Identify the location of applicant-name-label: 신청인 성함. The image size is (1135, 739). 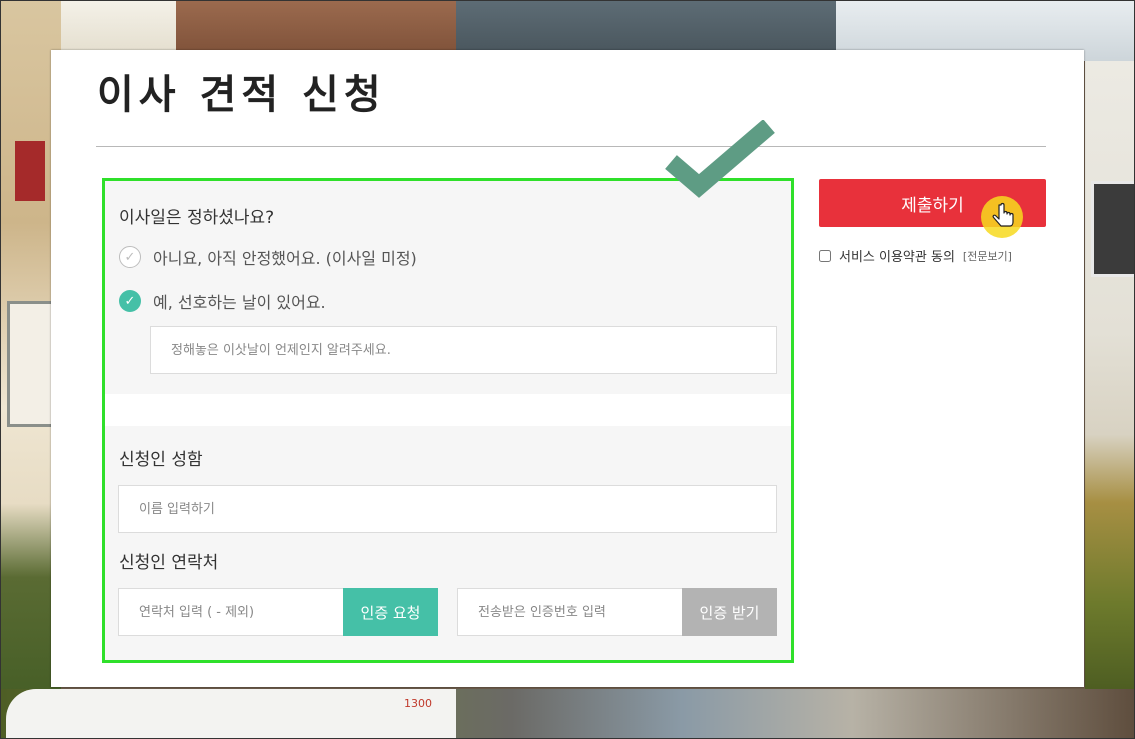
(161, 460).